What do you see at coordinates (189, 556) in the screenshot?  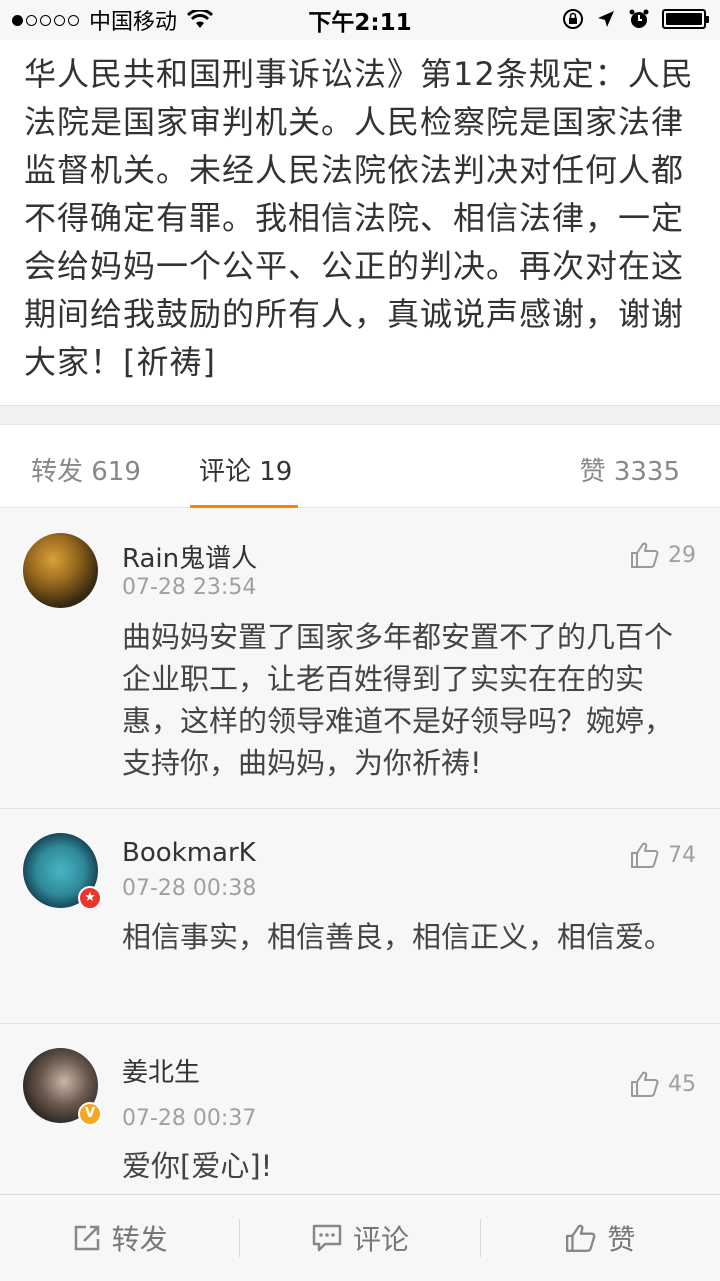 I see `comment-author: Rain鬼谱人` at bounding box center [189, 556].